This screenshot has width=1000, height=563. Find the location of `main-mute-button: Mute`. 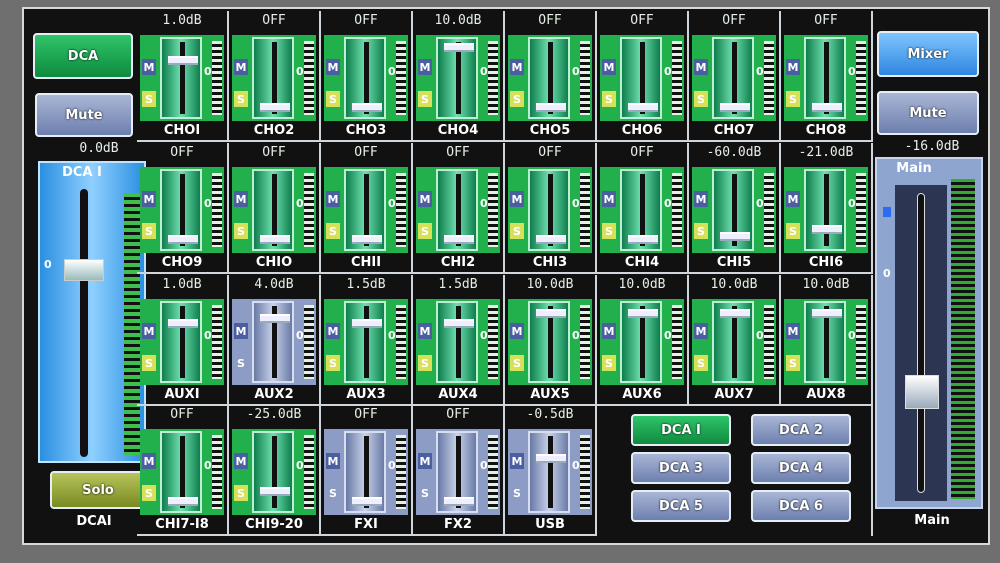

main-mute-button: Mute is located at coordinates (928, 113).